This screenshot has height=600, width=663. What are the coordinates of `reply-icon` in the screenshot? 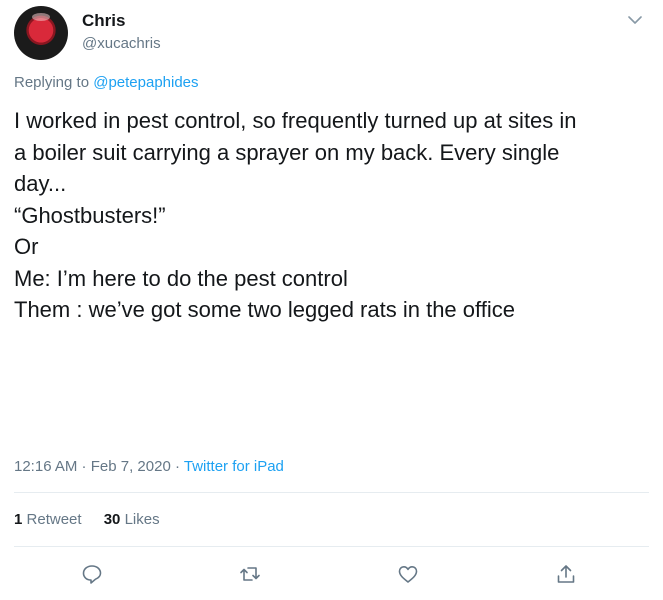 It's located at (92, 574).